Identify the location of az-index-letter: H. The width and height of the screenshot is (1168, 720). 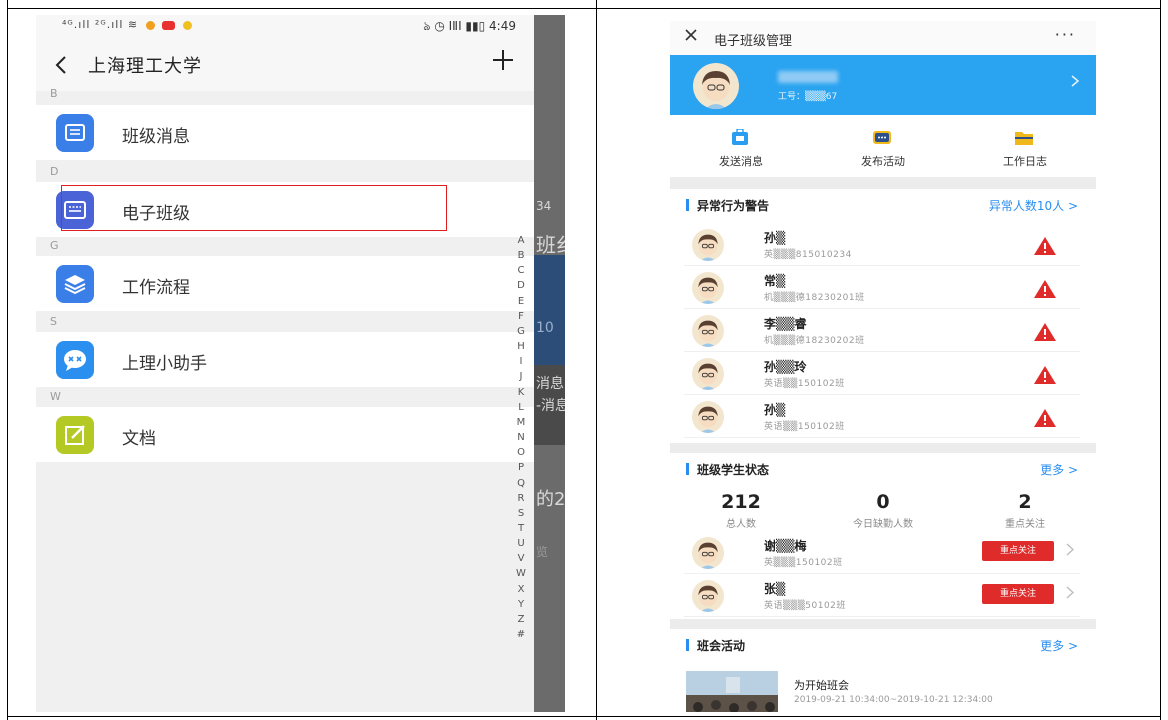
(521, 346).